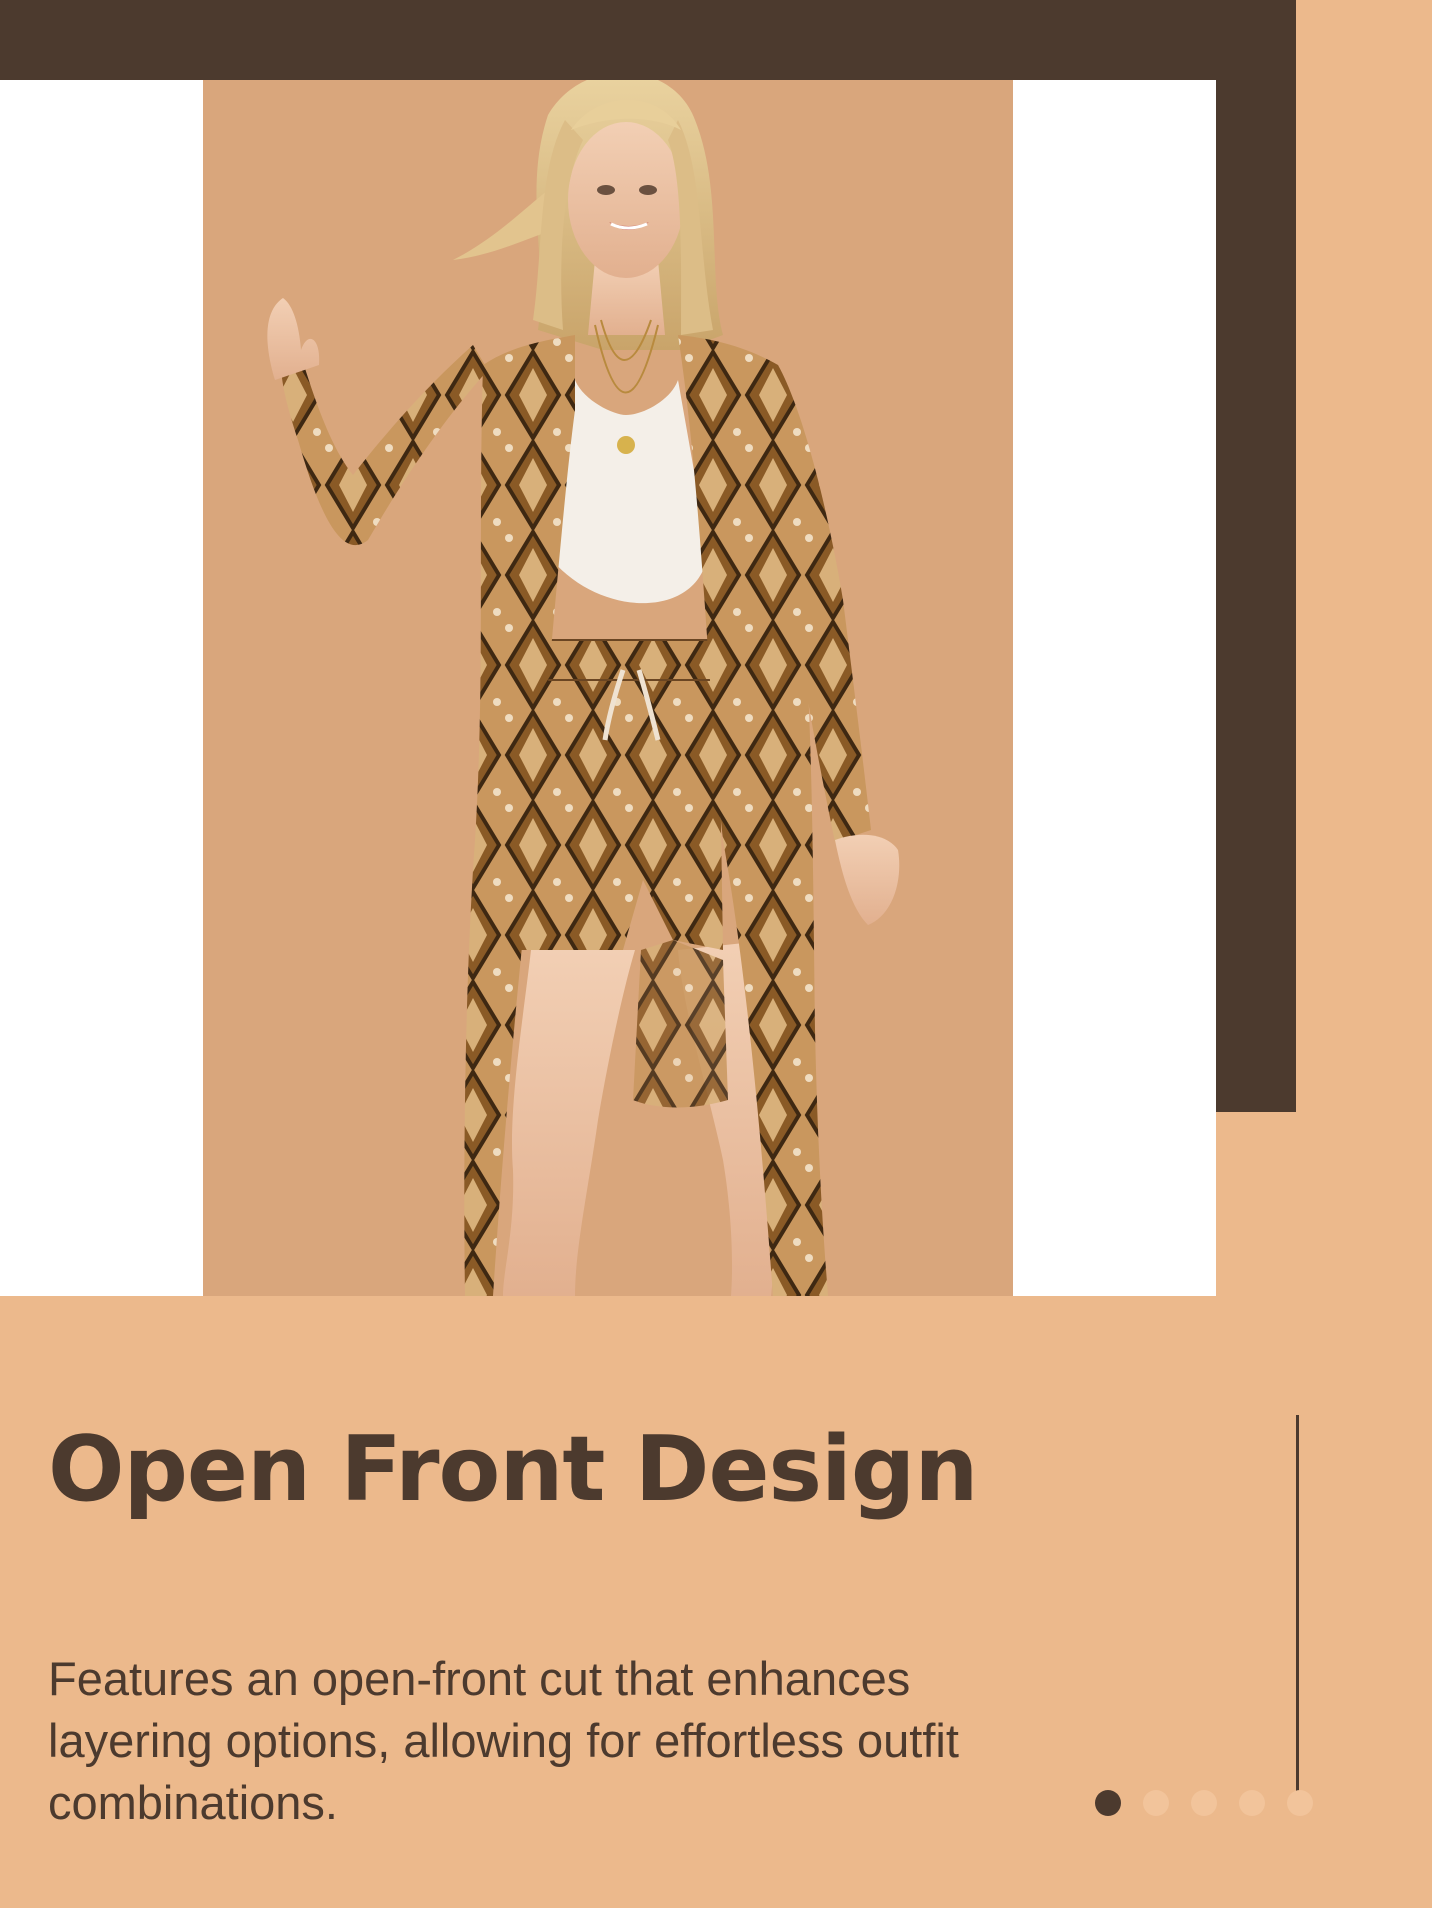  I want to click on slide-title: Open Front Design, so click(513, 1469).